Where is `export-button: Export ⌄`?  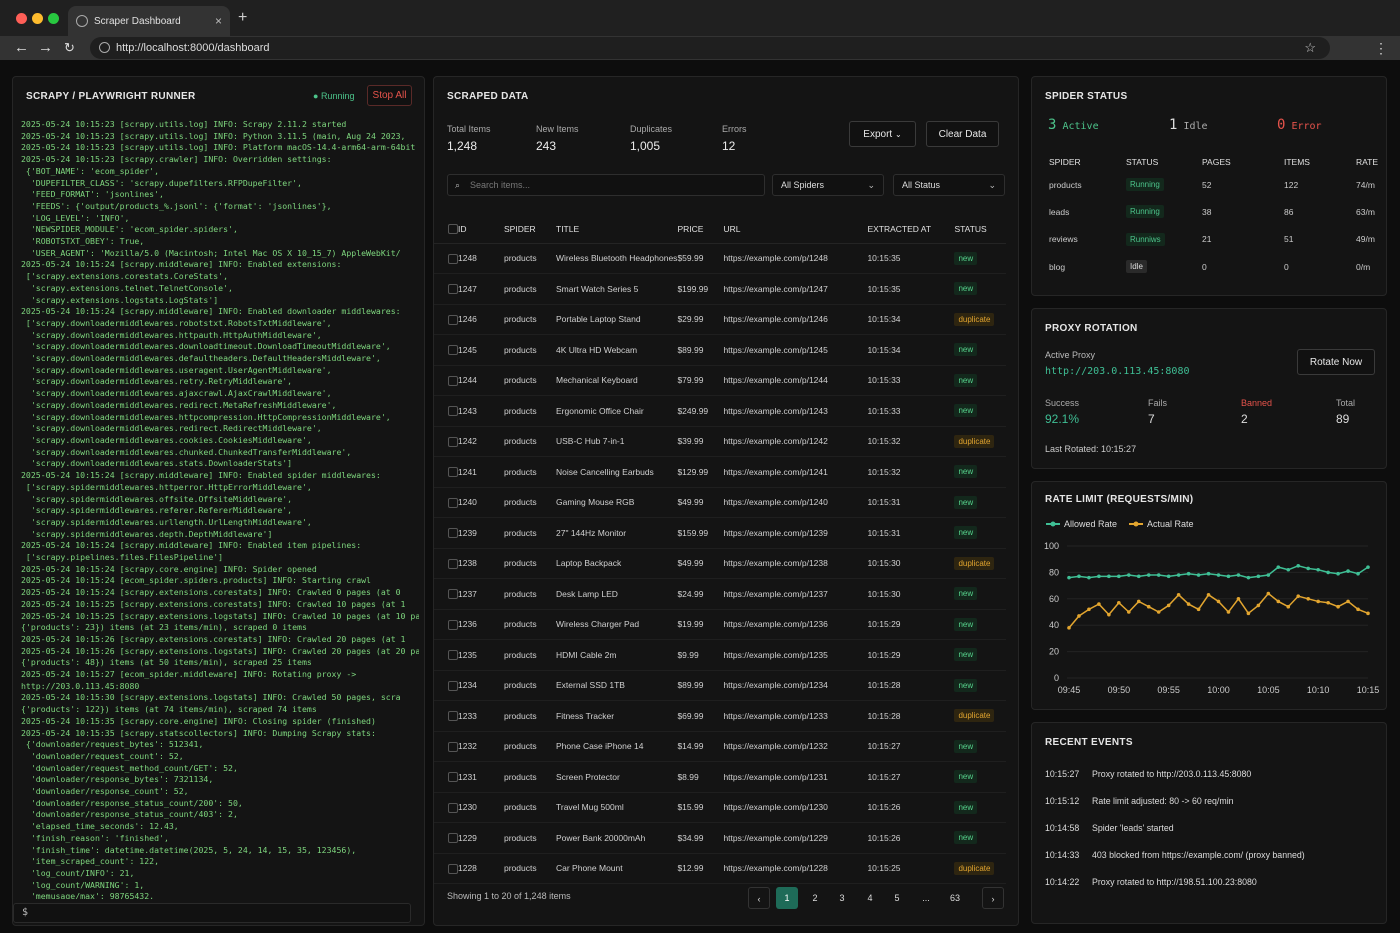
export-button: Export ⌄ is located at coordinates (882, 134).